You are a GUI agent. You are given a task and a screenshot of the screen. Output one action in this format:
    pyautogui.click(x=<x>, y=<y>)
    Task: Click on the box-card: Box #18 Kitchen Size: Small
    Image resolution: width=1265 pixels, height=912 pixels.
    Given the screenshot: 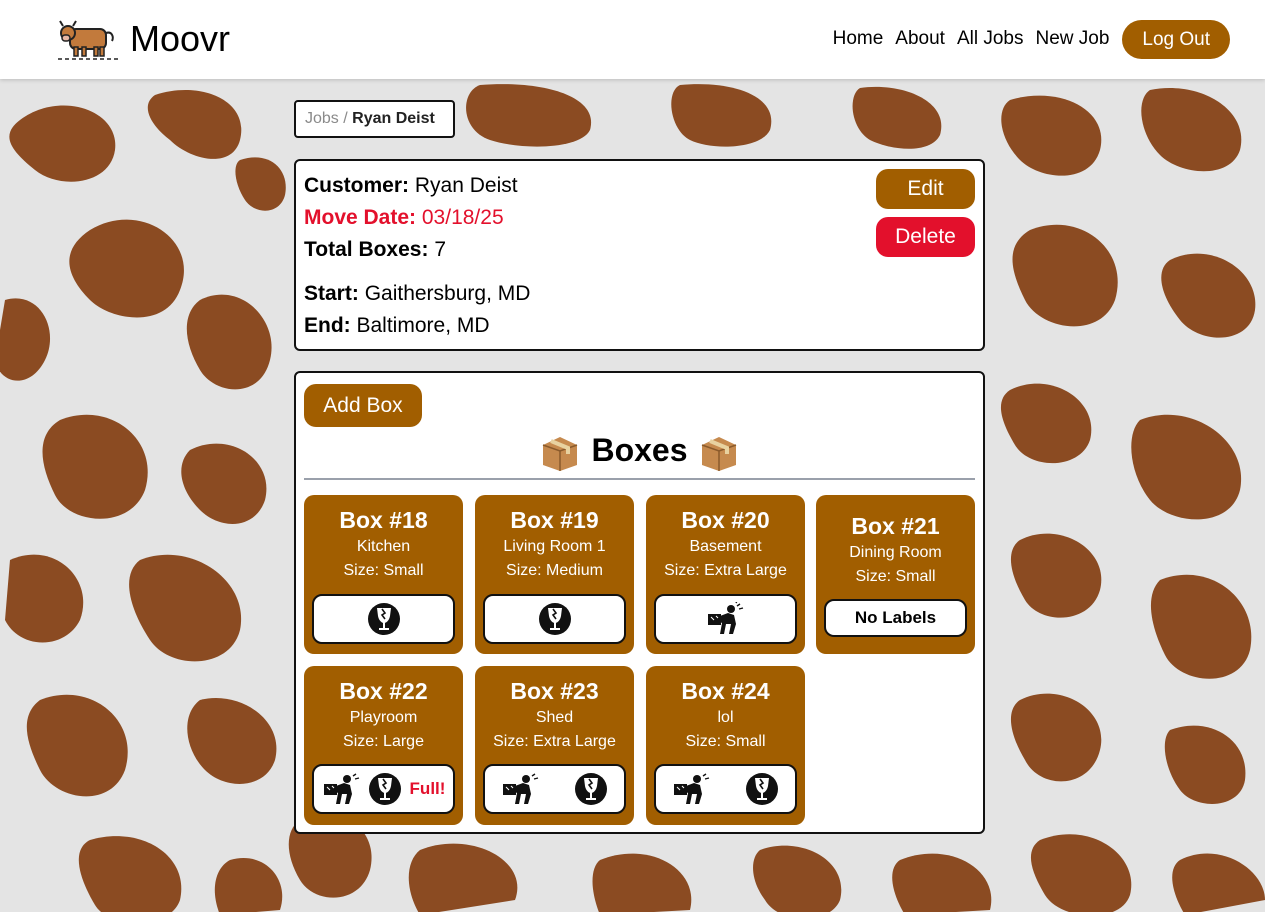 What is the action you would take?
    pyautogui.click(x=383, y=574)
    